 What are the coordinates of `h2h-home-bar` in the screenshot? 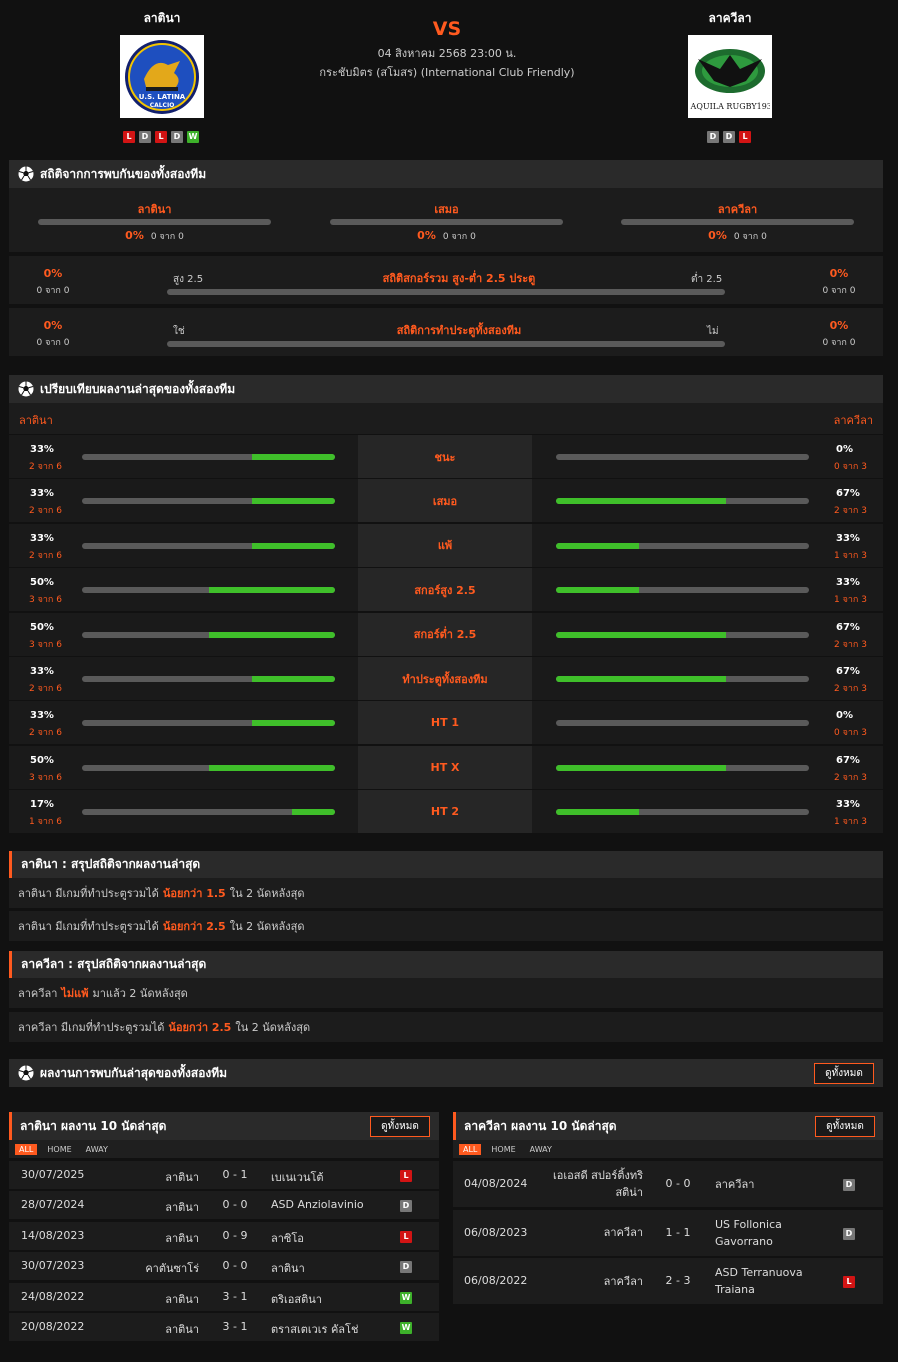 It's located at (154, 222).